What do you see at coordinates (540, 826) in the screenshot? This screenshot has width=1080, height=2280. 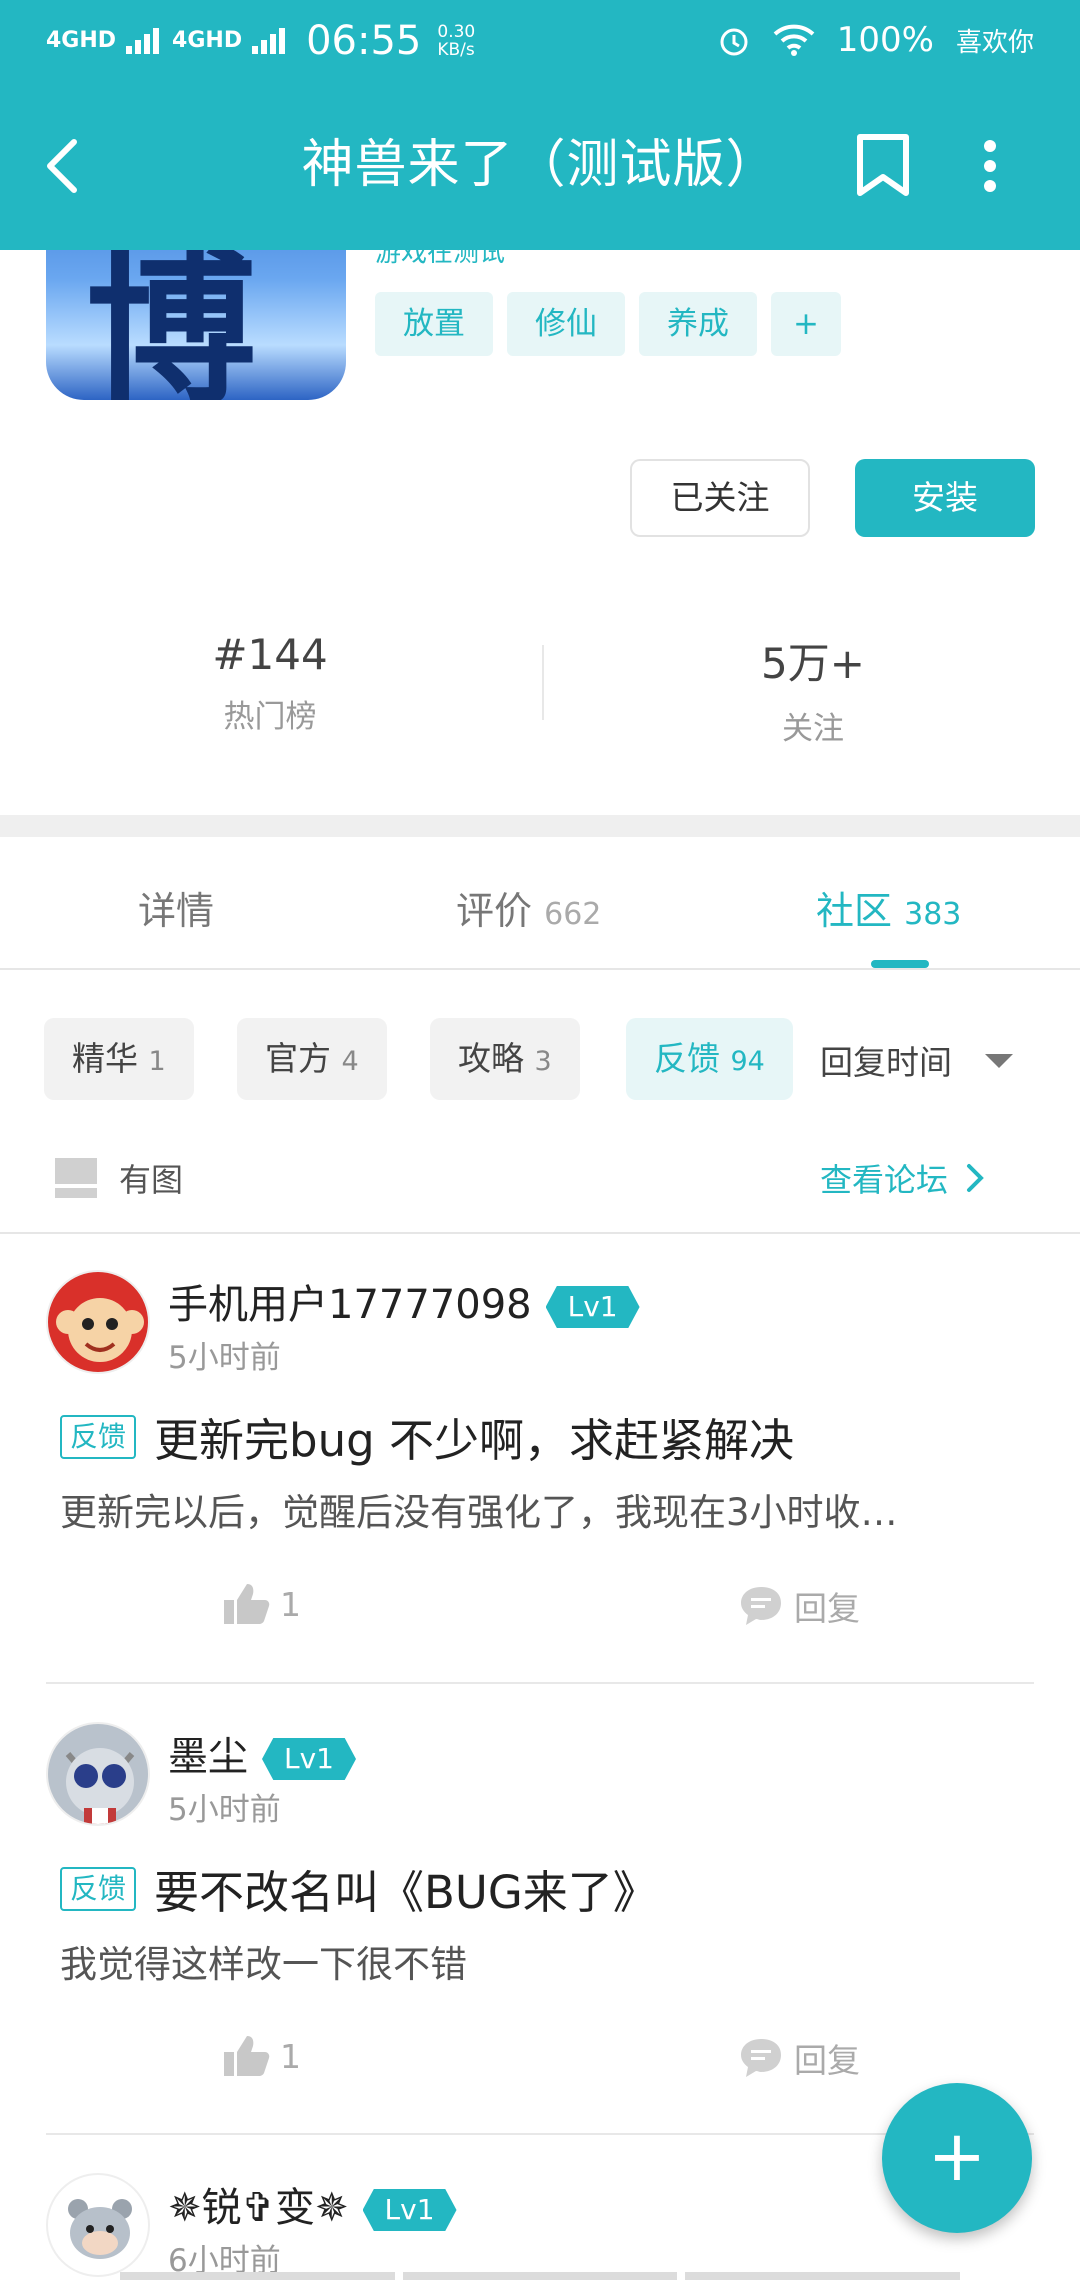 I see `section-gap` at bounding box center [540, 826].